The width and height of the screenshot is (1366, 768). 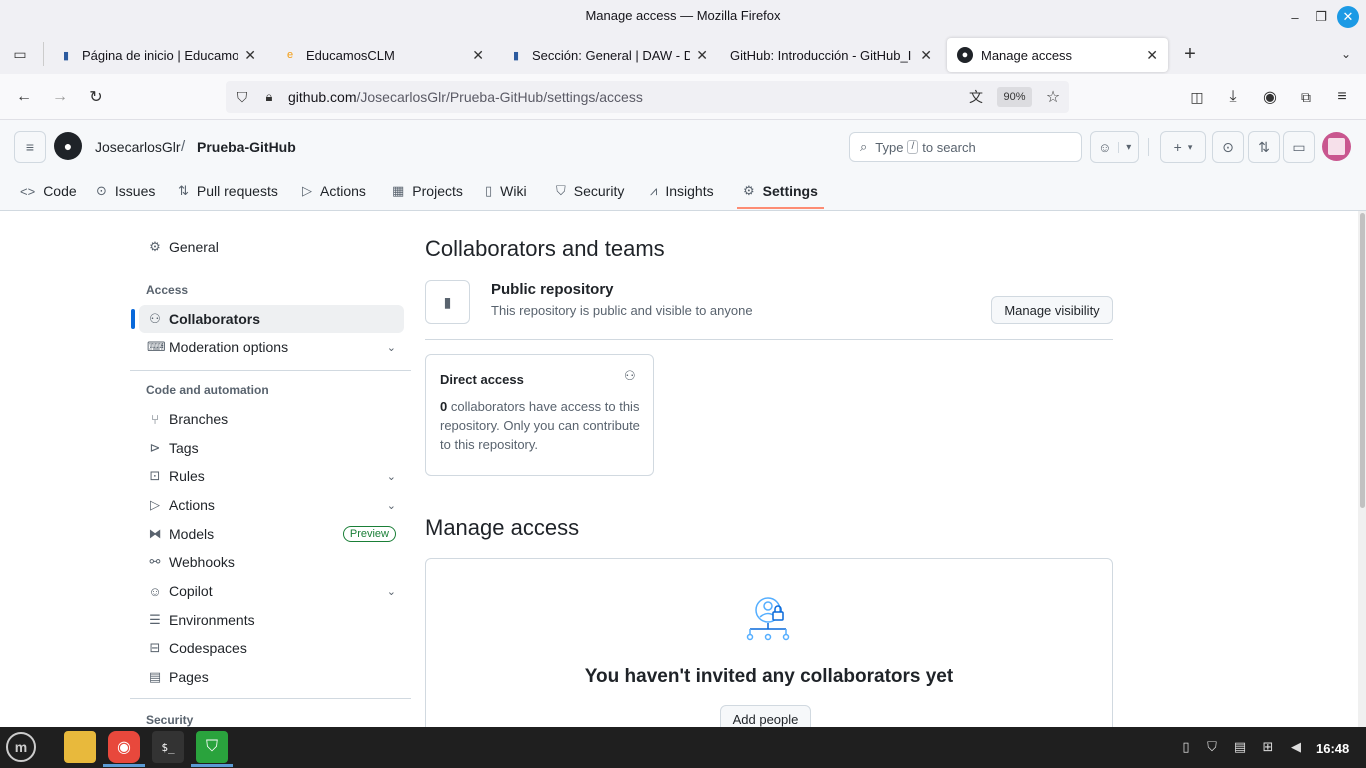 What do you see at coordinates (1268, 747) in the screenshot?
I see `network-icon: ⊞` at bounding box center [1268, 747].